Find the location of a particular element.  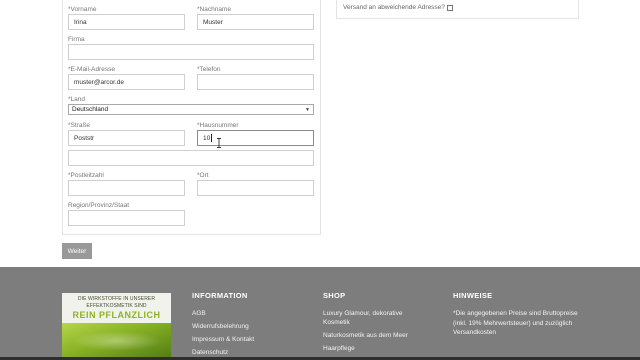

shipping-label: Versand an abweichende Adresse? is located at coordinates (394, 7).